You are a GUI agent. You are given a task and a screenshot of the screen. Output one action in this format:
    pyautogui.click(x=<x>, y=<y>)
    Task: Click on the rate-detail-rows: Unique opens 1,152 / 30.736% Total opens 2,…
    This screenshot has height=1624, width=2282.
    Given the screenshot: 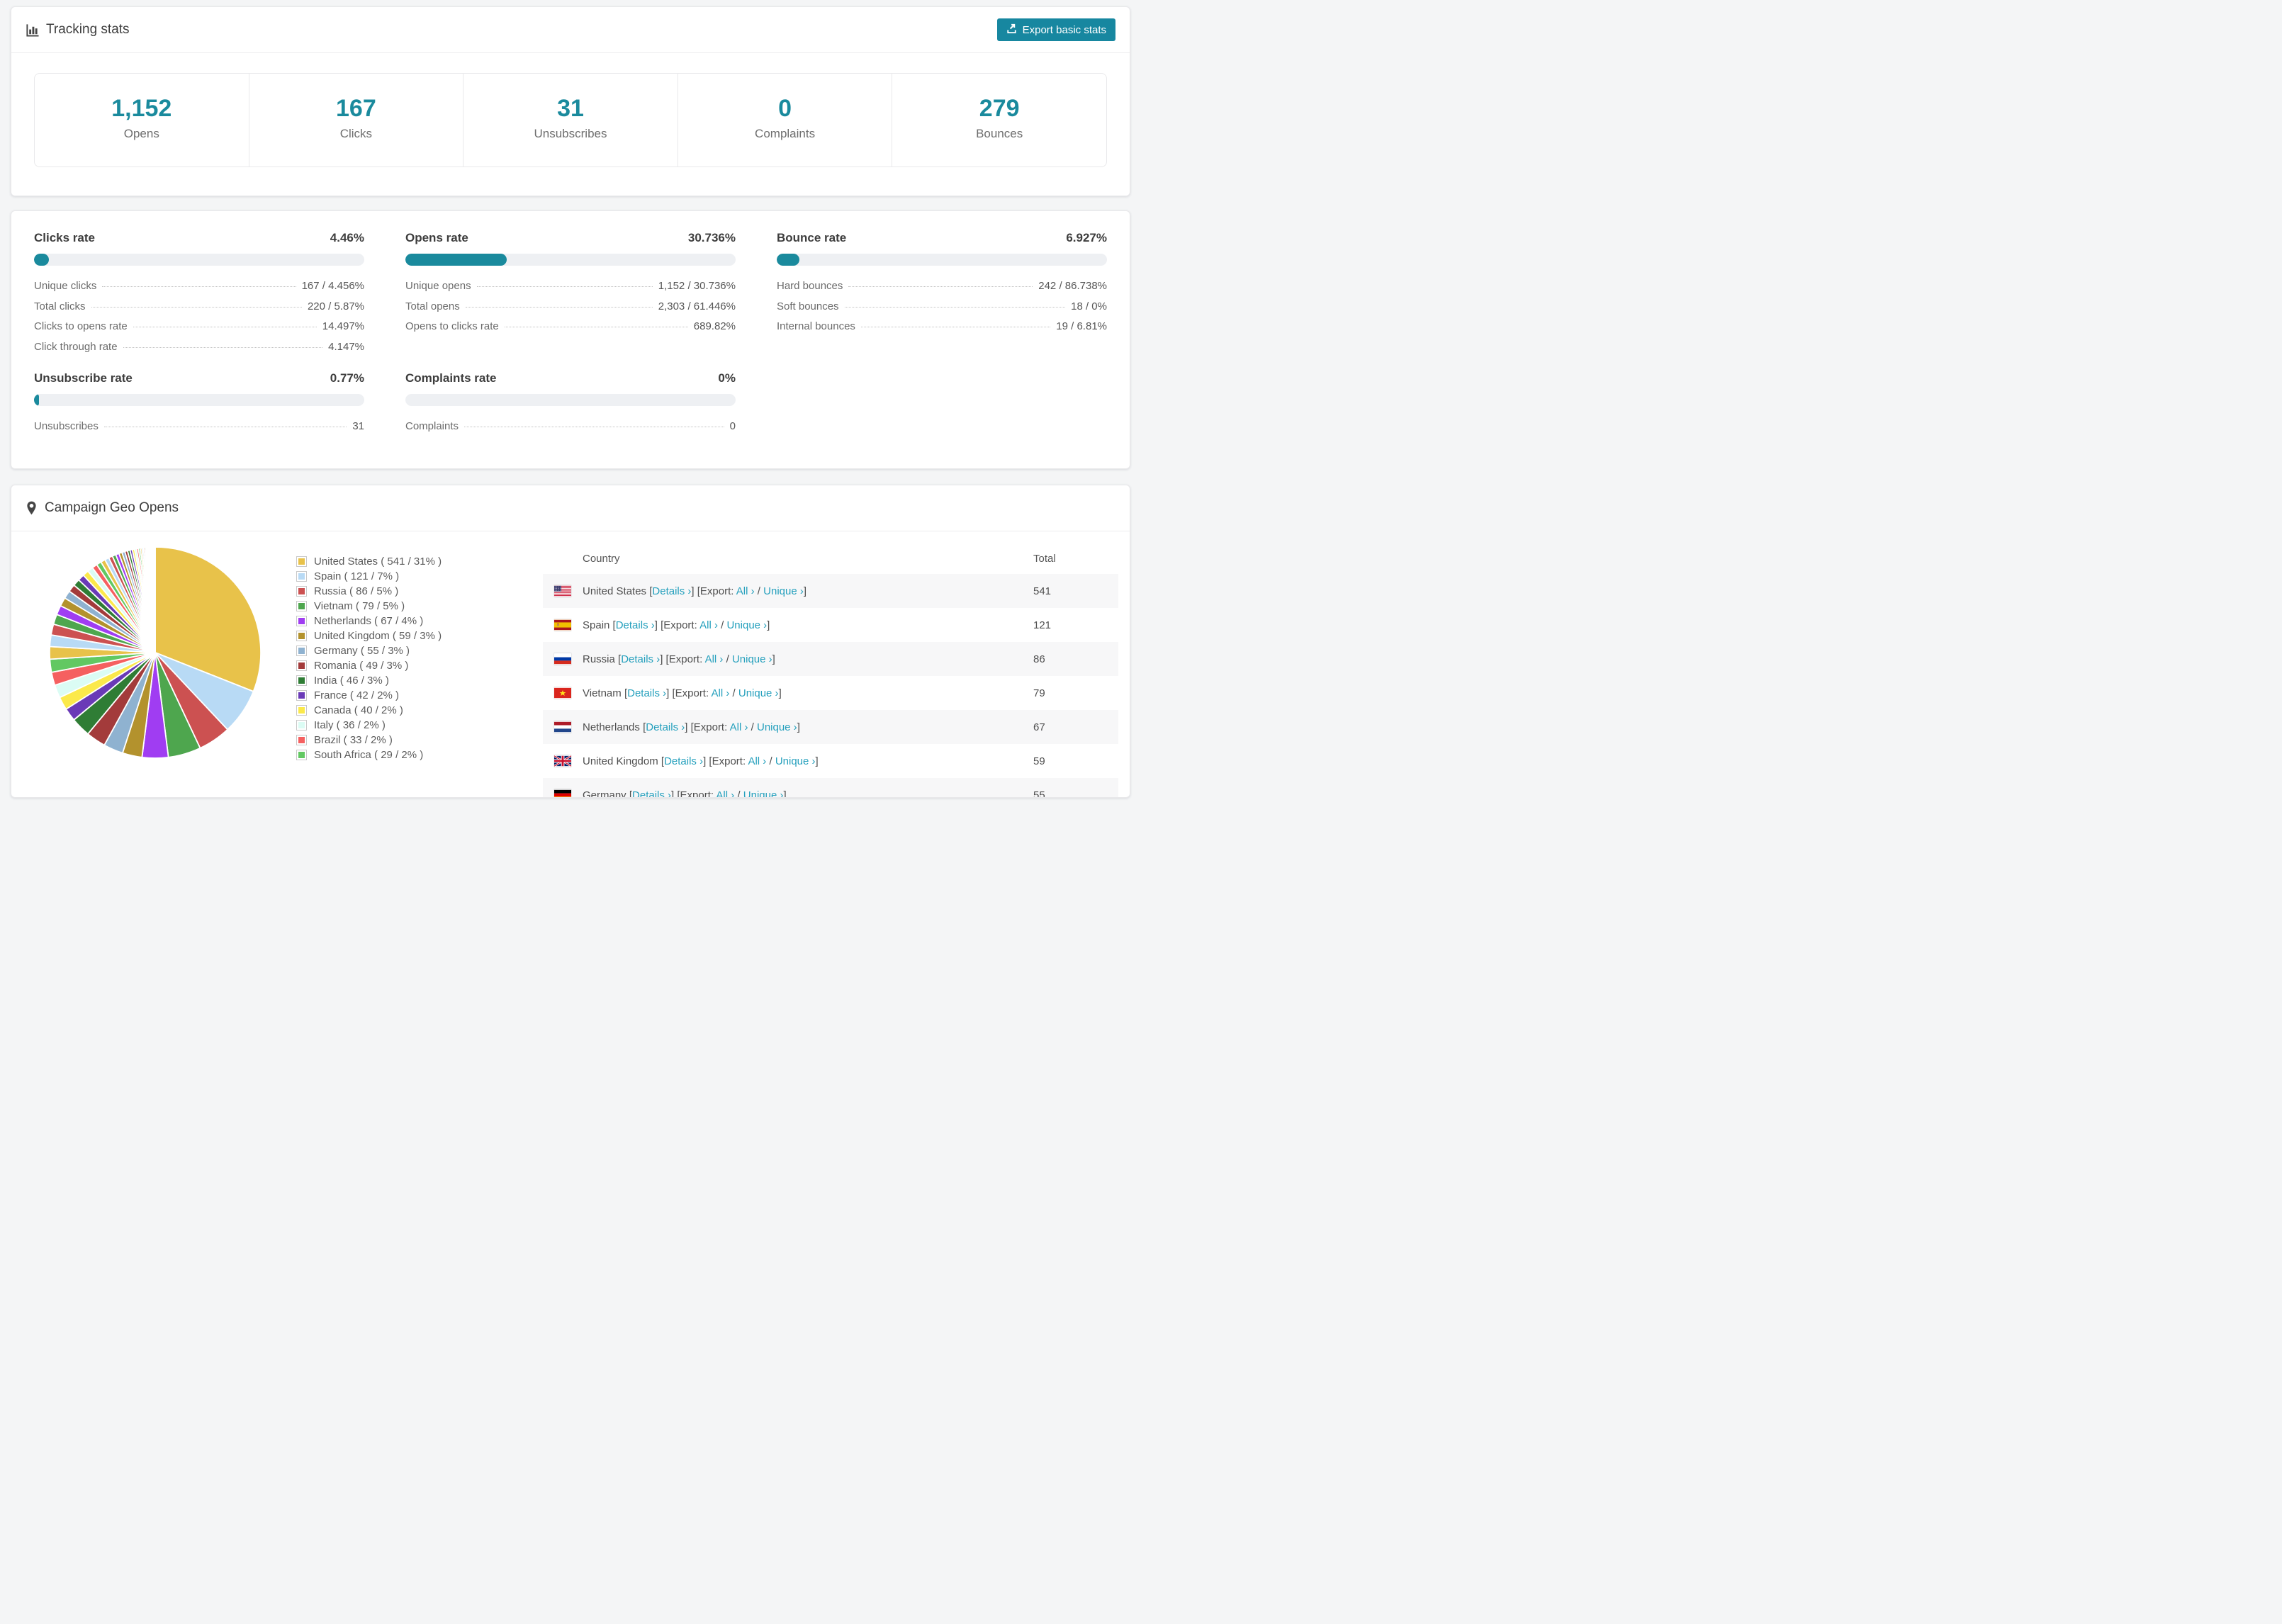 What is the action you would take?
    pyautogui.click(x=570, y=310)
    